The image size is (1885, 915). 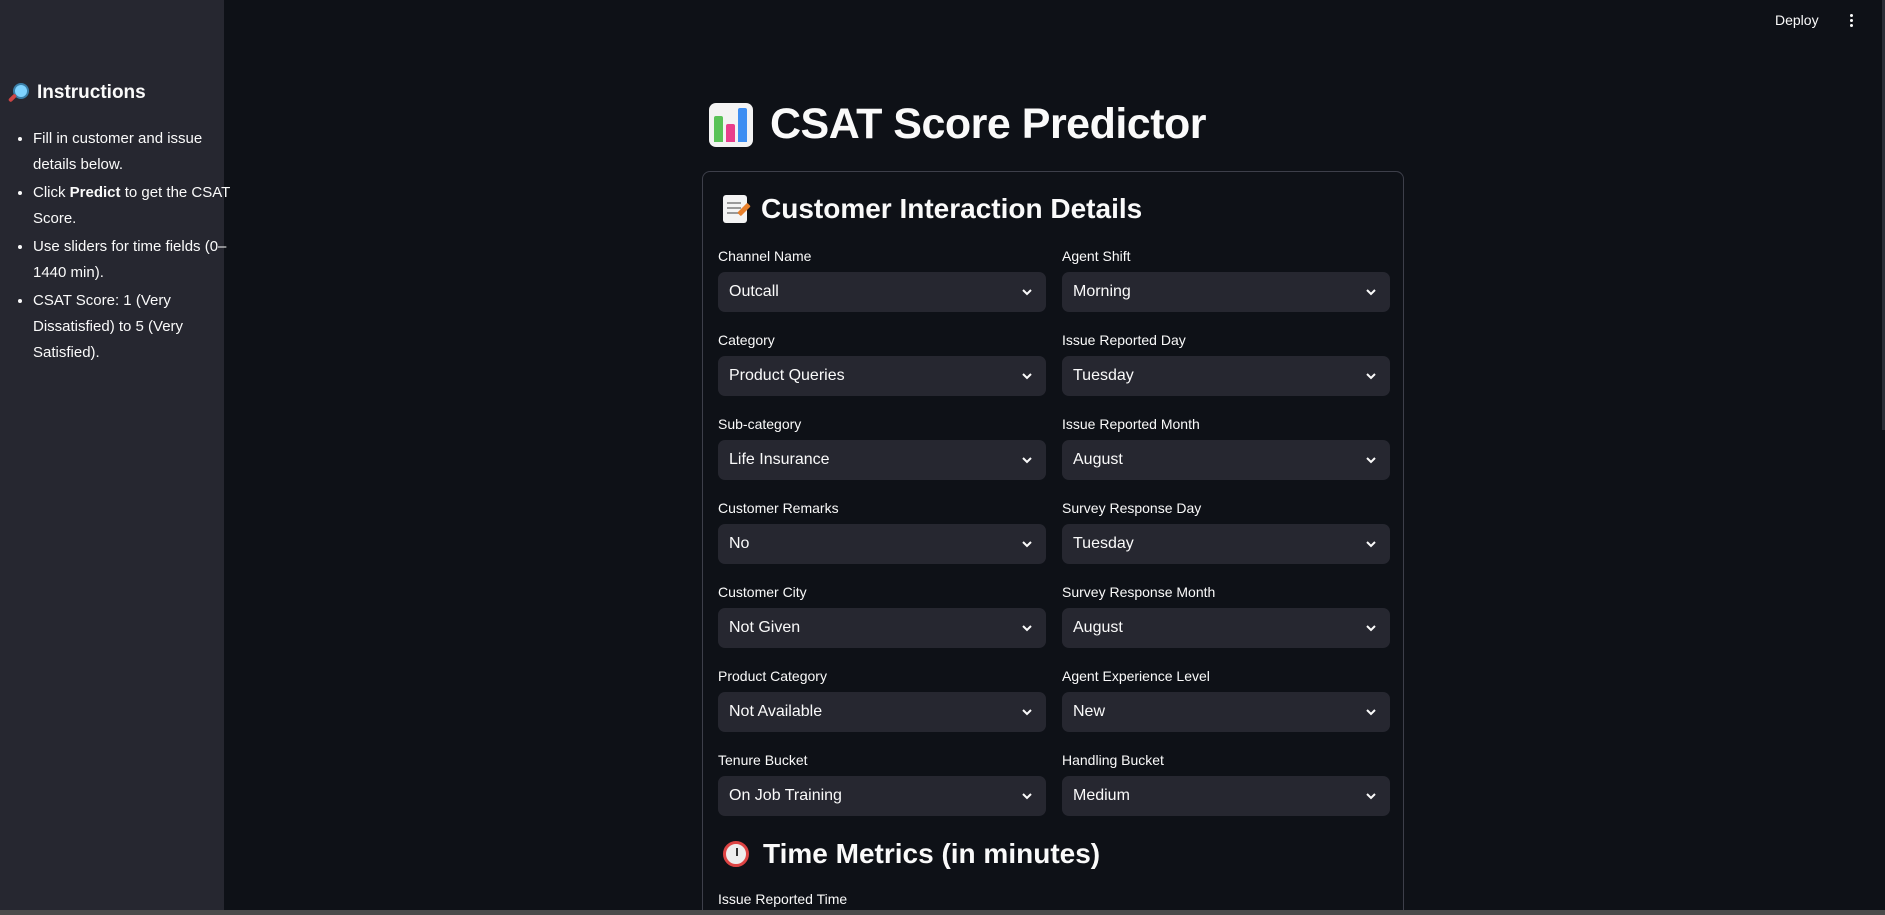 I want to click on select-value: Product Queries, so click(x=787, y=375).